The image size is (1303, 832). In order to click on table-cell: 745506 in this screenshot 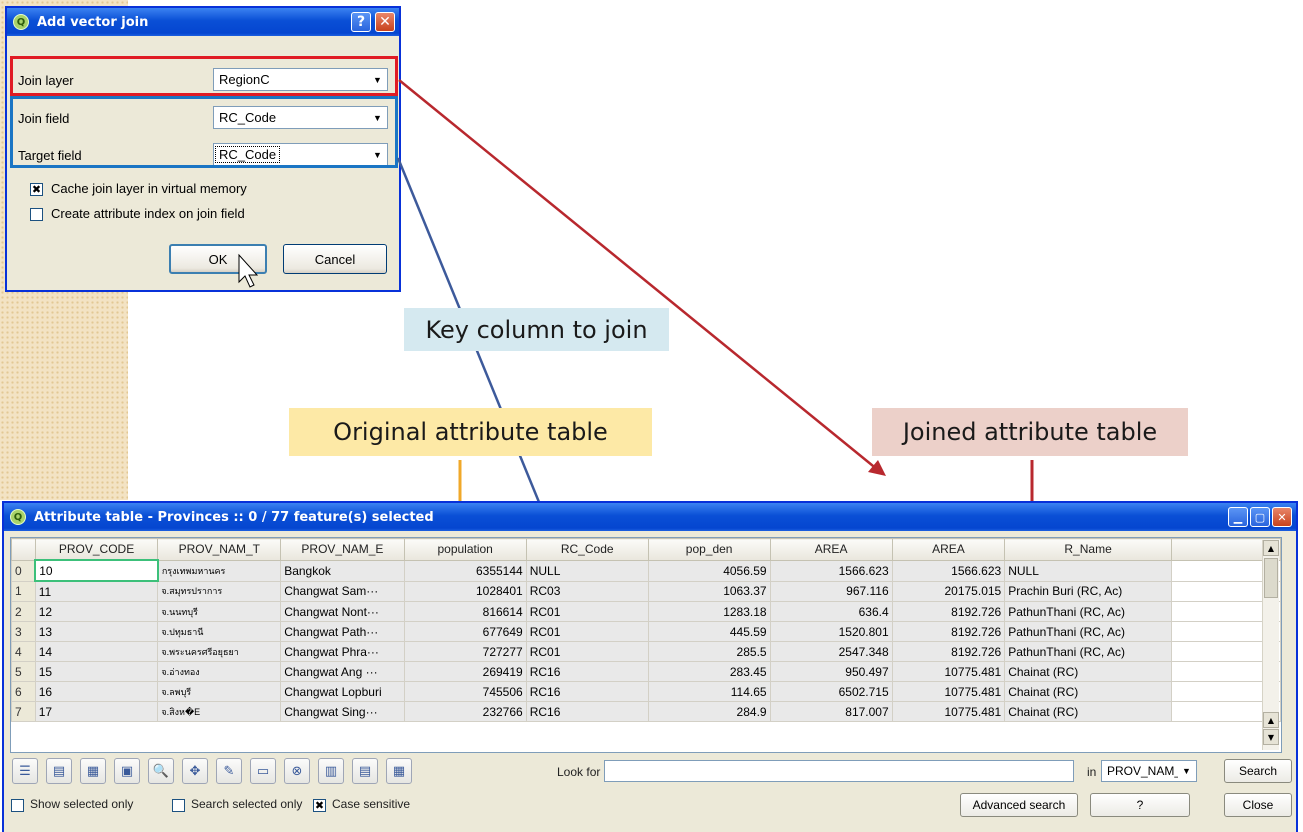, I will do `click(465, 691)`.